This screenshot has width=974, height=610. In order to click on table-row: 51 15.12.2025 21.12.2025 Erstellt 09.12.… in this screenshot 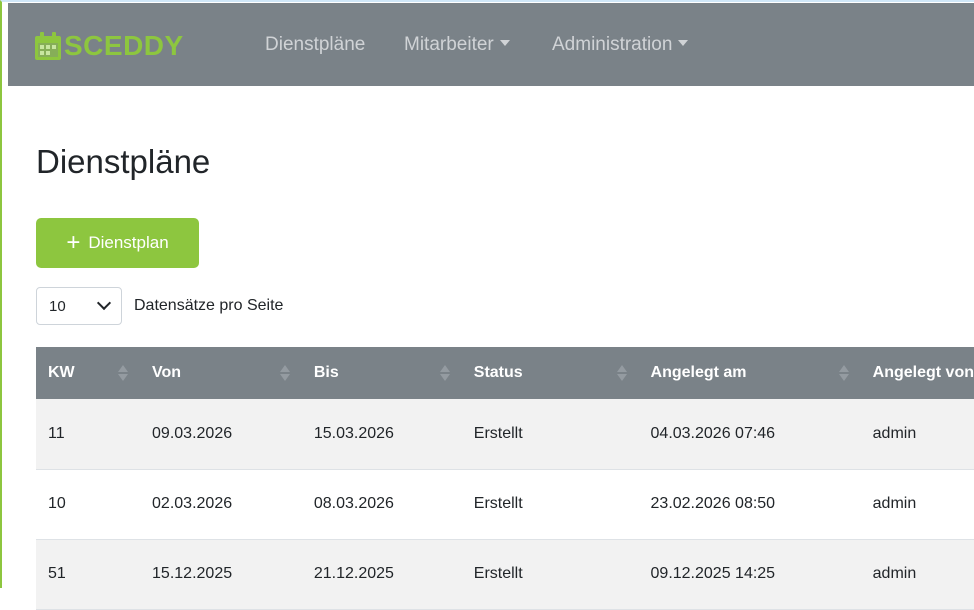, I will do `click(505, 574)`.